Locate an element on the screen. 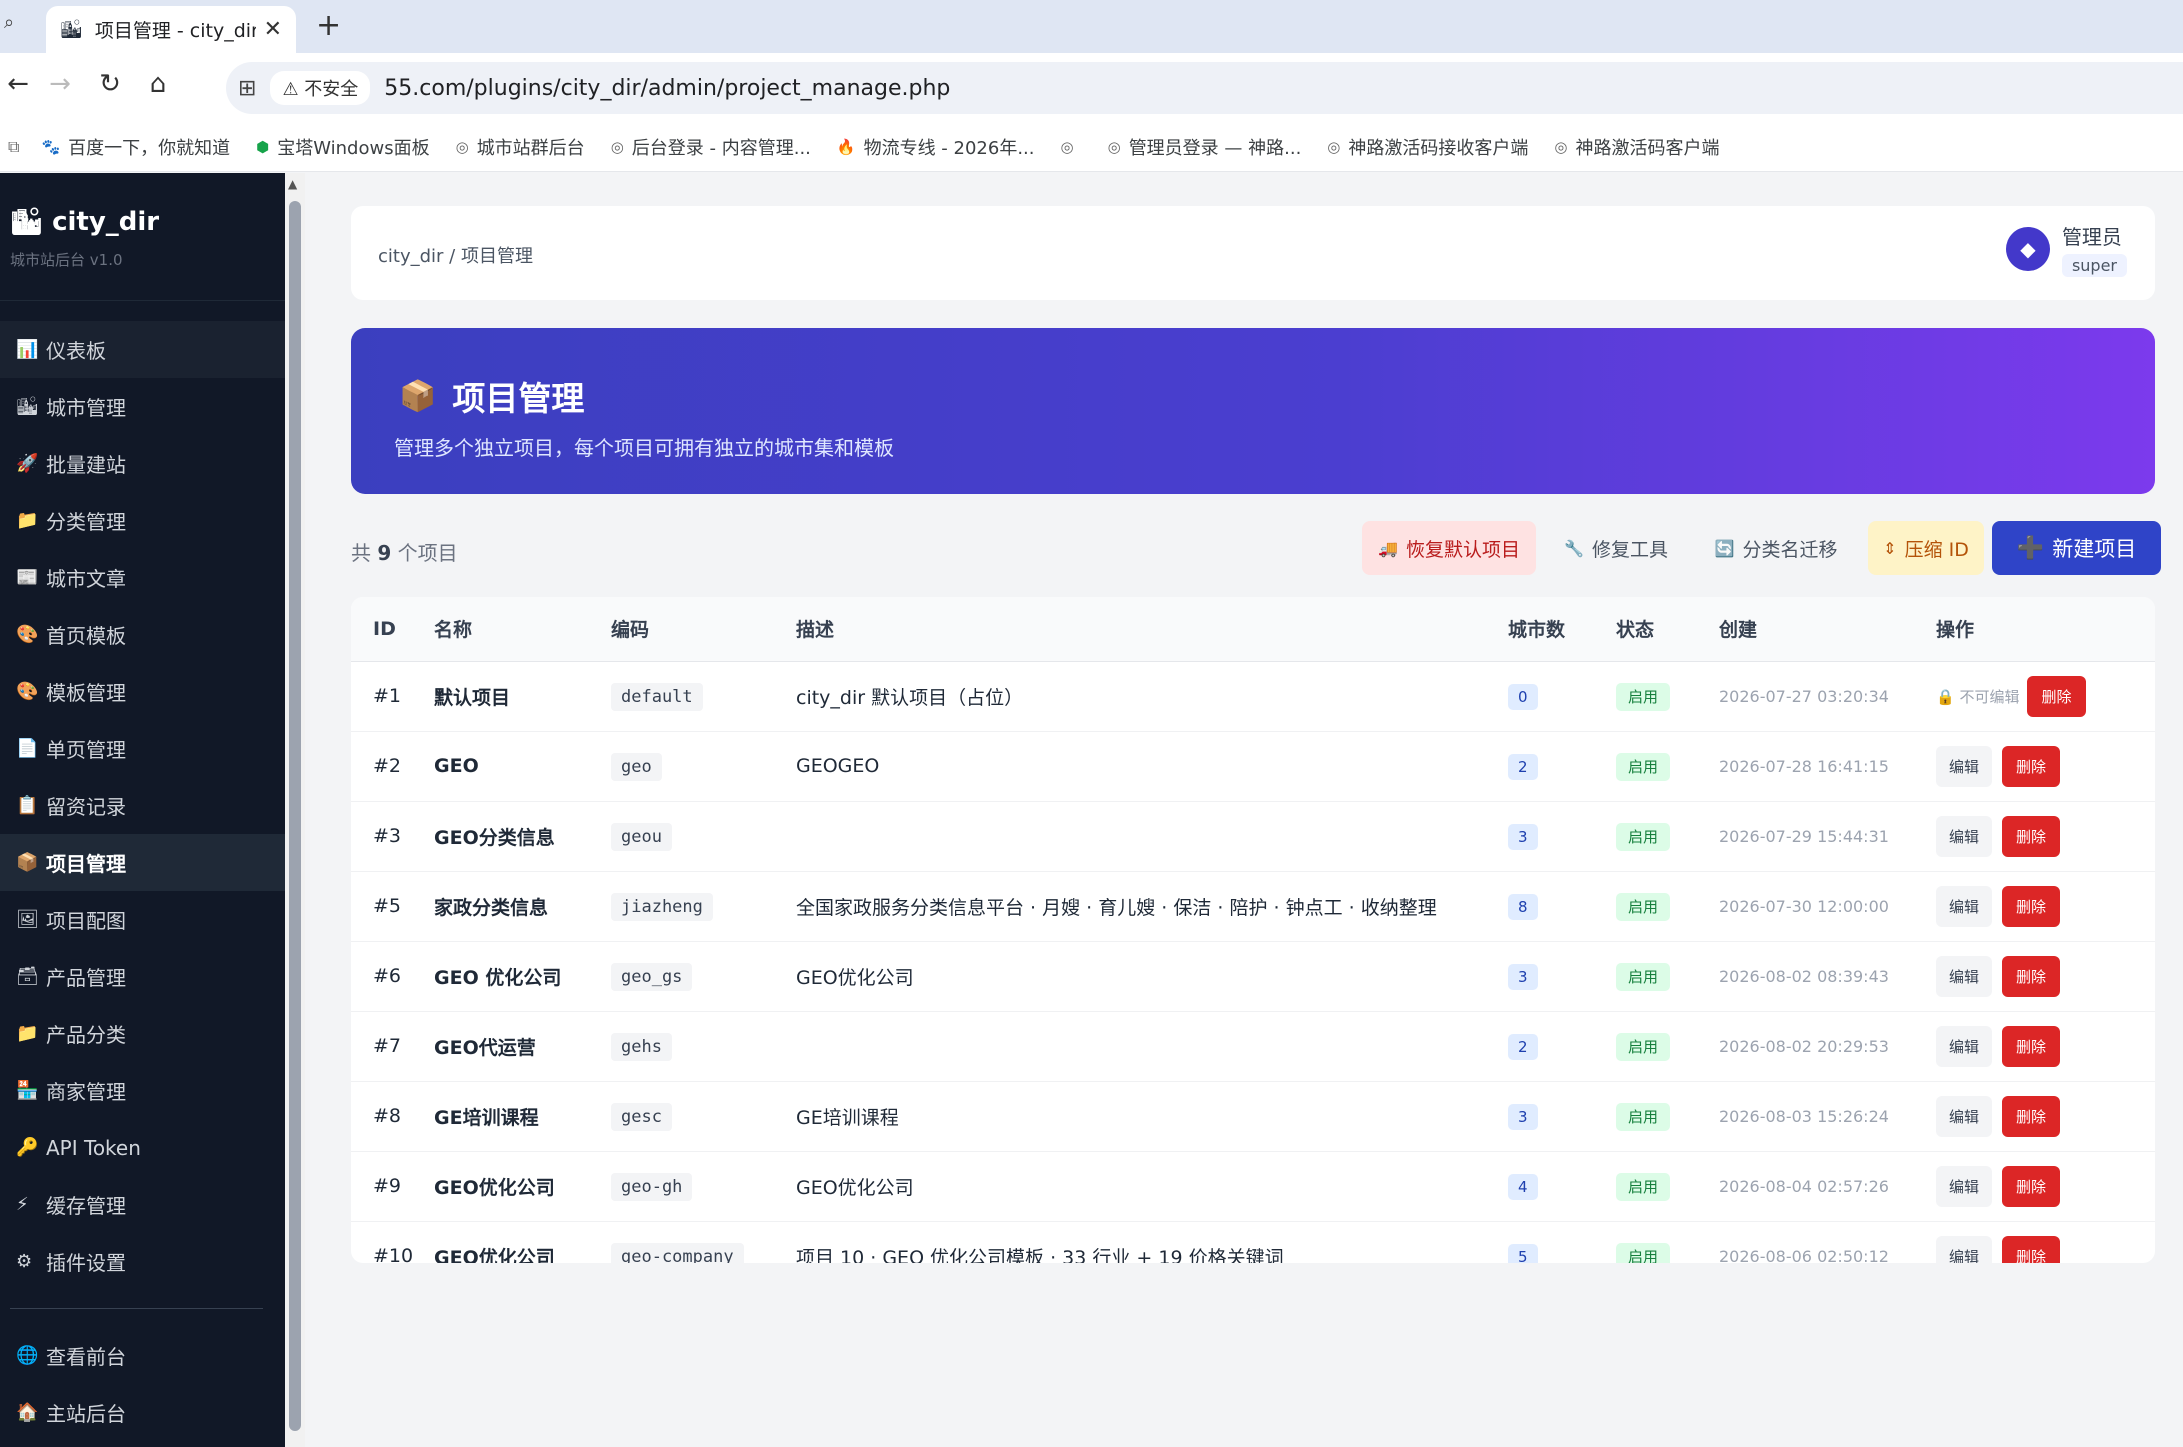 This screenshot has width=2183, height=1447. sidebar-item-product-categories: 📁 产品分类 is located at coordinates (142, 1033).